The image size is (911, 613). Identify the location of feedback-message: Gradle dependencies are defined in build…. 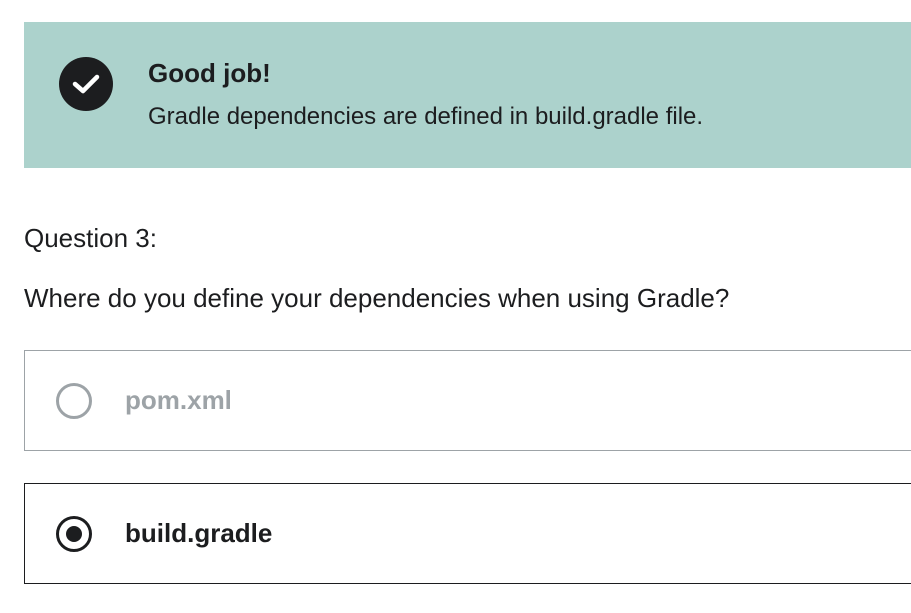
(426, 116).